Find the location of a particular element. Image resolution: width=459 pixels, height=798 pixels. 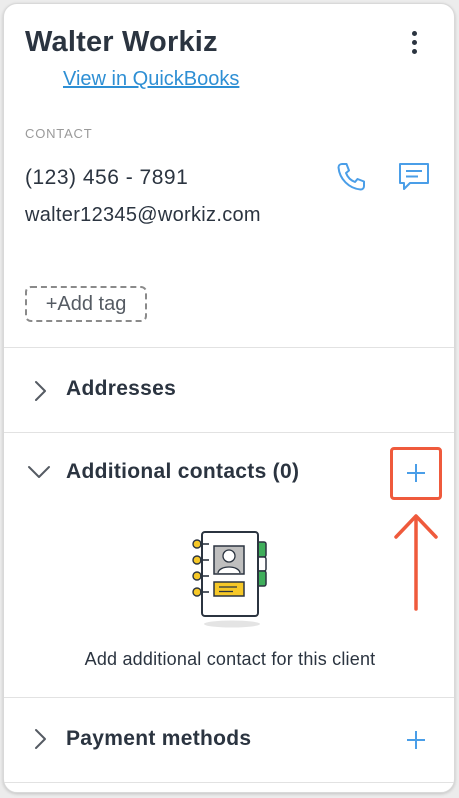

add-payment-method-button is located at coordinates (416, 740).